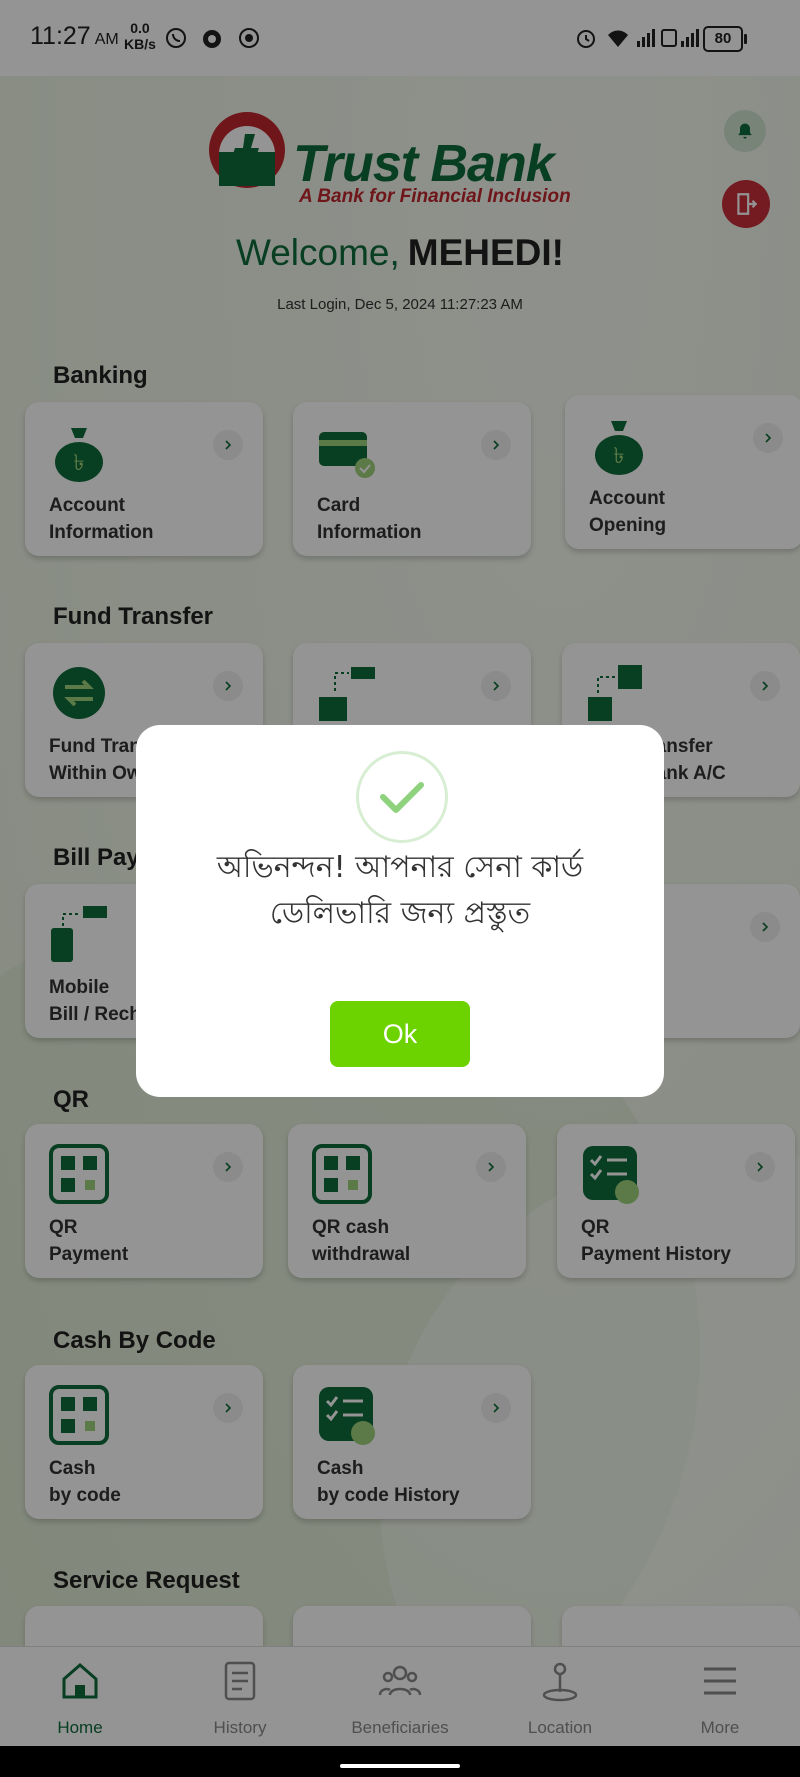  What do you see at coordinates (402, 797) in the screenshot?
I see `success-check-icon` at bounding box center [402, 797].